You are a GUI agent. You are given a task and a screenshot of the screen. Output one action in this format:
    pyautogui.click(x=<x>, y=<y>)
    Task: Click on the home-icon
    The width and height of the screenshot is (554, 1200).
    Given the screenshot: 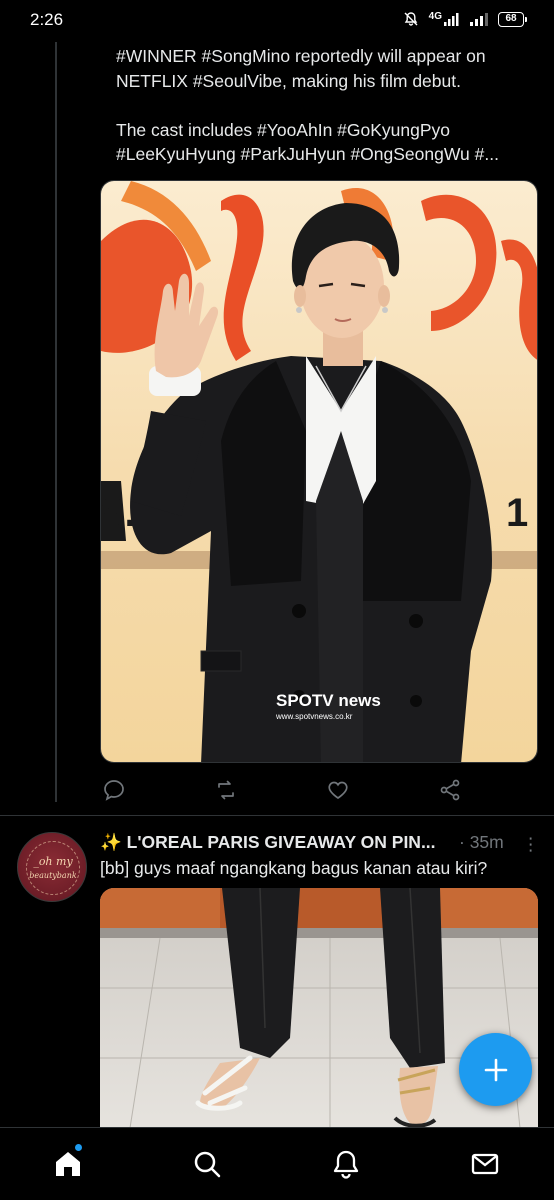 What is the action you would take?
    pyautogui.click(x=68, y=1164)
    